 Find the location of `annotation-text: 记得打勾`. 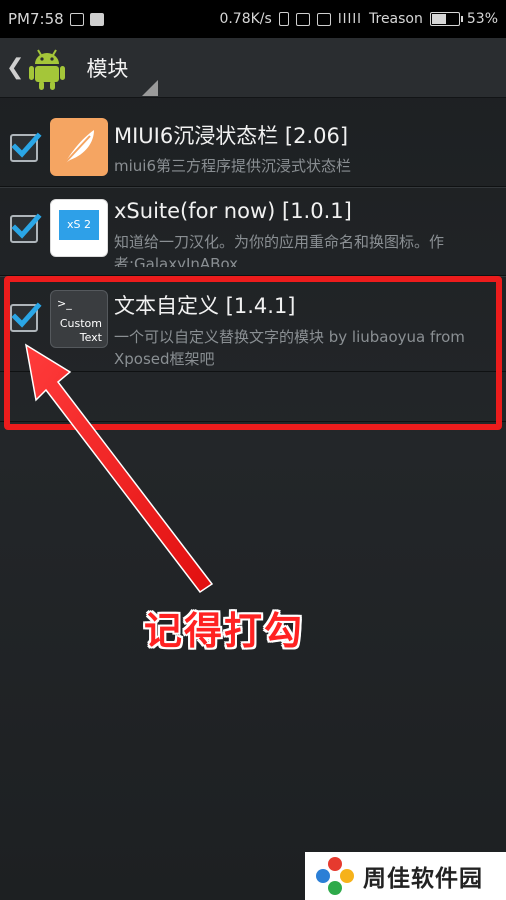

annotation-text: 记得打勾 is located at coordinates (224, 631).